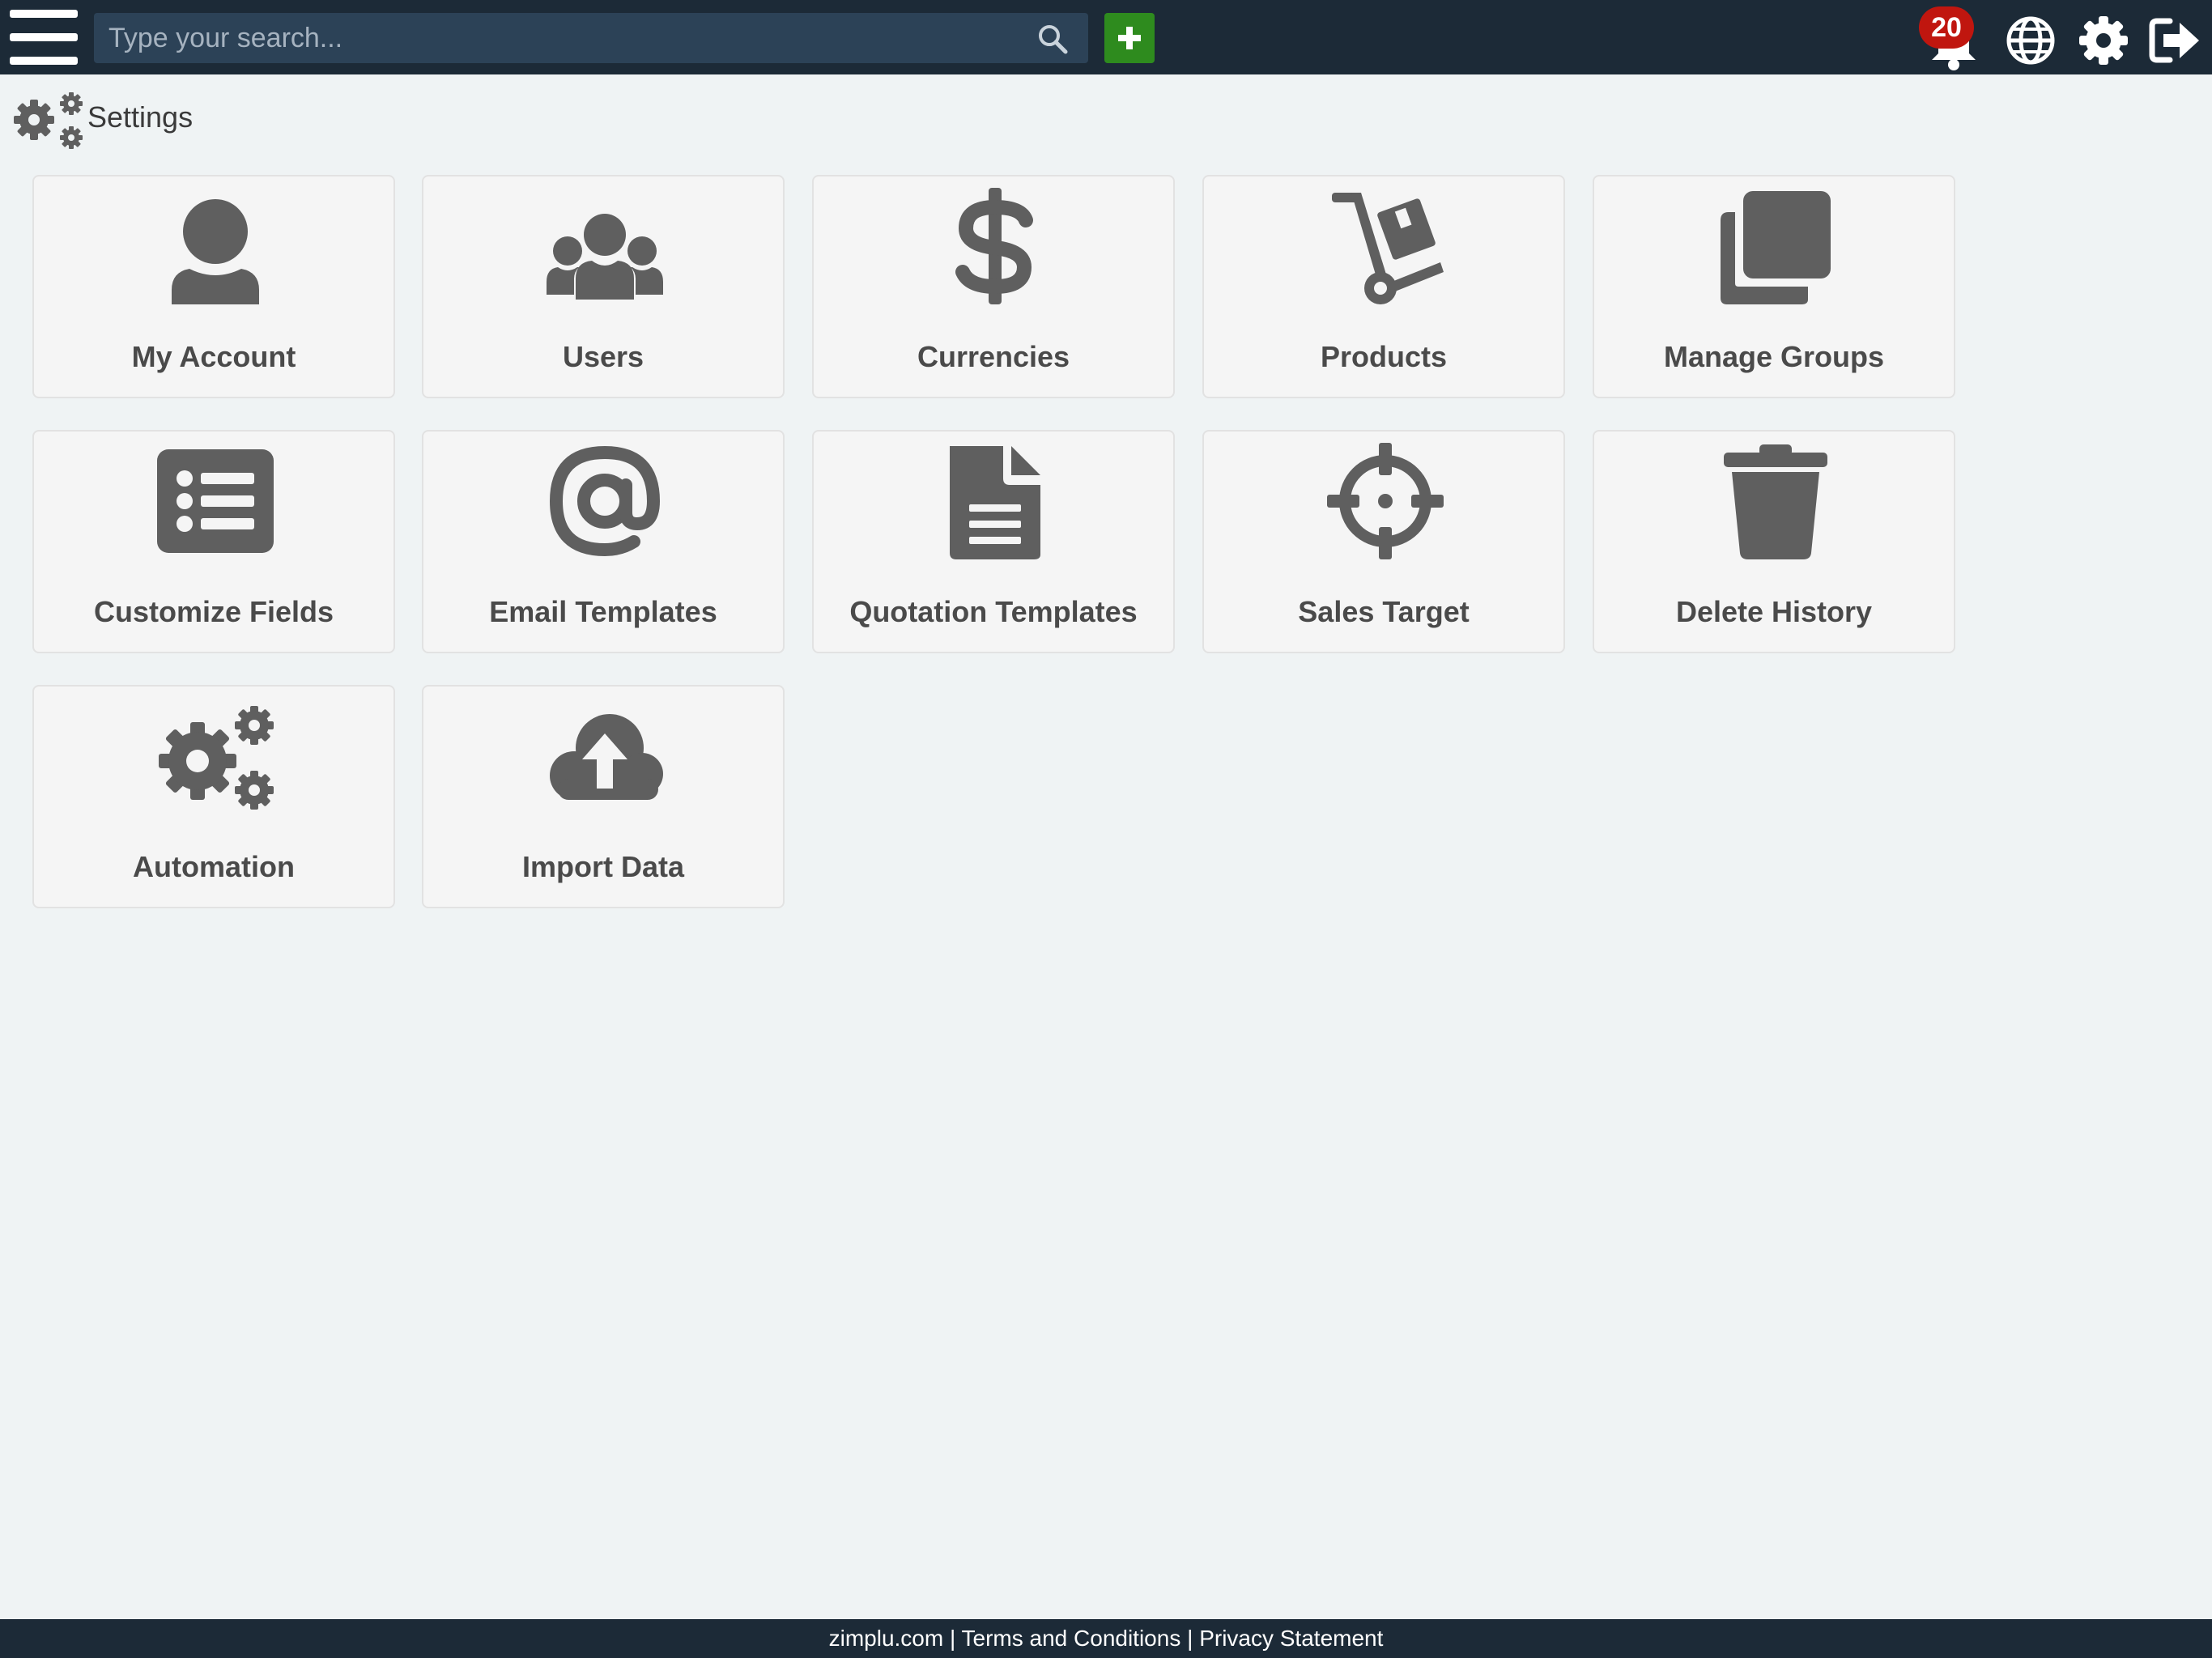  Describe the element at coordinates (994, 356) in the screenshot. I see `tile-label: Currencies` at that location.